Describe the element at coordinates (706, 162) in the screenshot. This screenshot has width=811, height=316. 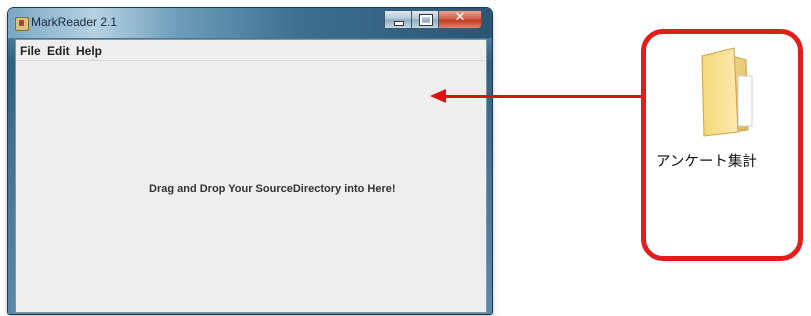
I see `folder-label: アンケート集計` at that location.